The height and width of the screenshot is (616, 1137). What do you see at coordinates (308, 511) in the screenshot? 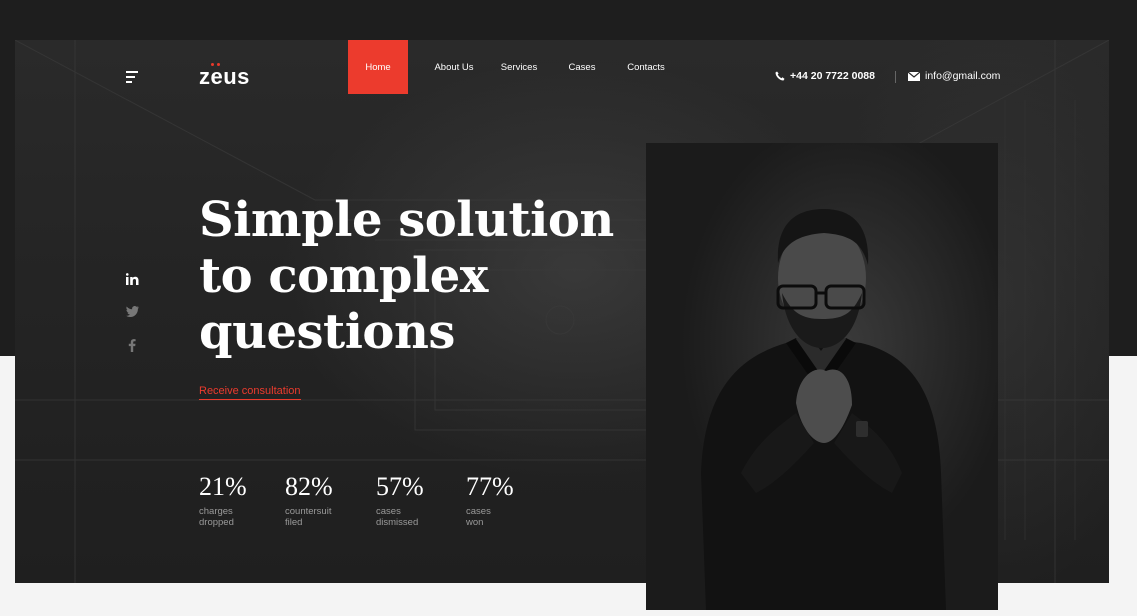
I see `stat-label-line: countersuit` at bounding box center [308, 511].